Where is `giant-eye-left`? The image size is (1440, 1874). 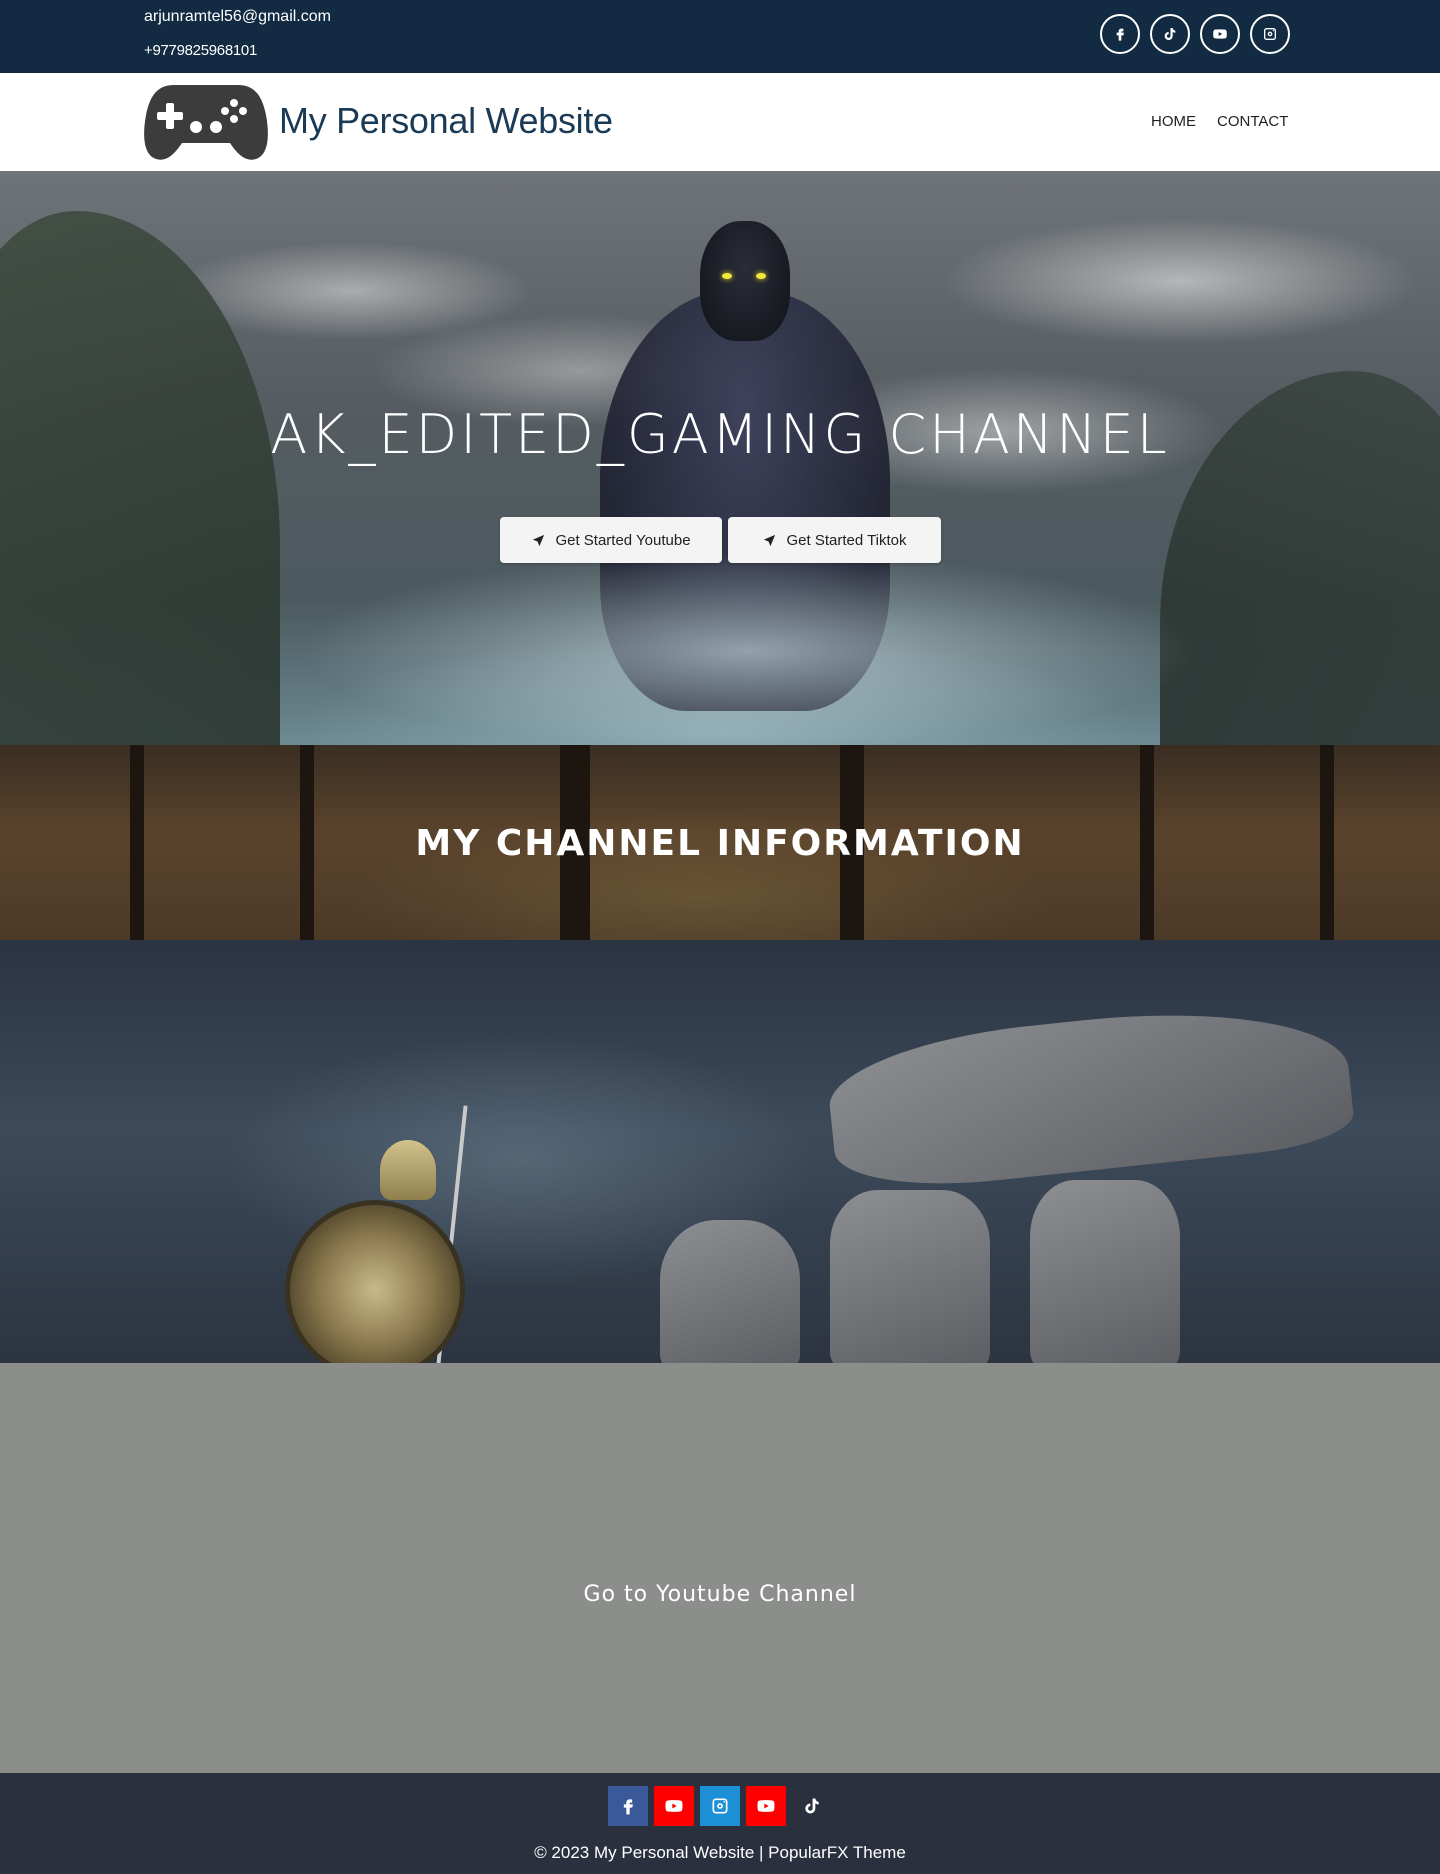
giant-eye-left is located at coordinates (727, 276).